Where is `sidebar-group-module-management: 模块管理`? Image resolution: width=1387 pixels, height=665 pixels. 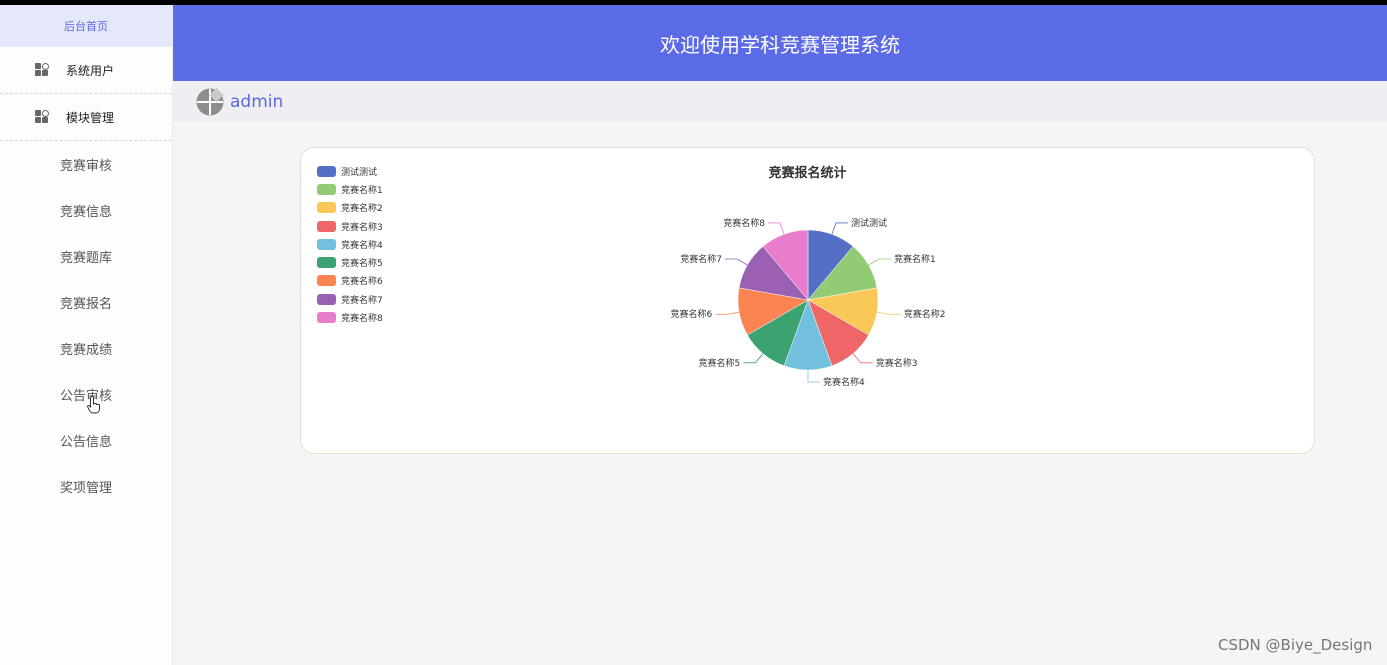
sidebar-group-module-management: 模块管理 is located at coordinates (86, 117).